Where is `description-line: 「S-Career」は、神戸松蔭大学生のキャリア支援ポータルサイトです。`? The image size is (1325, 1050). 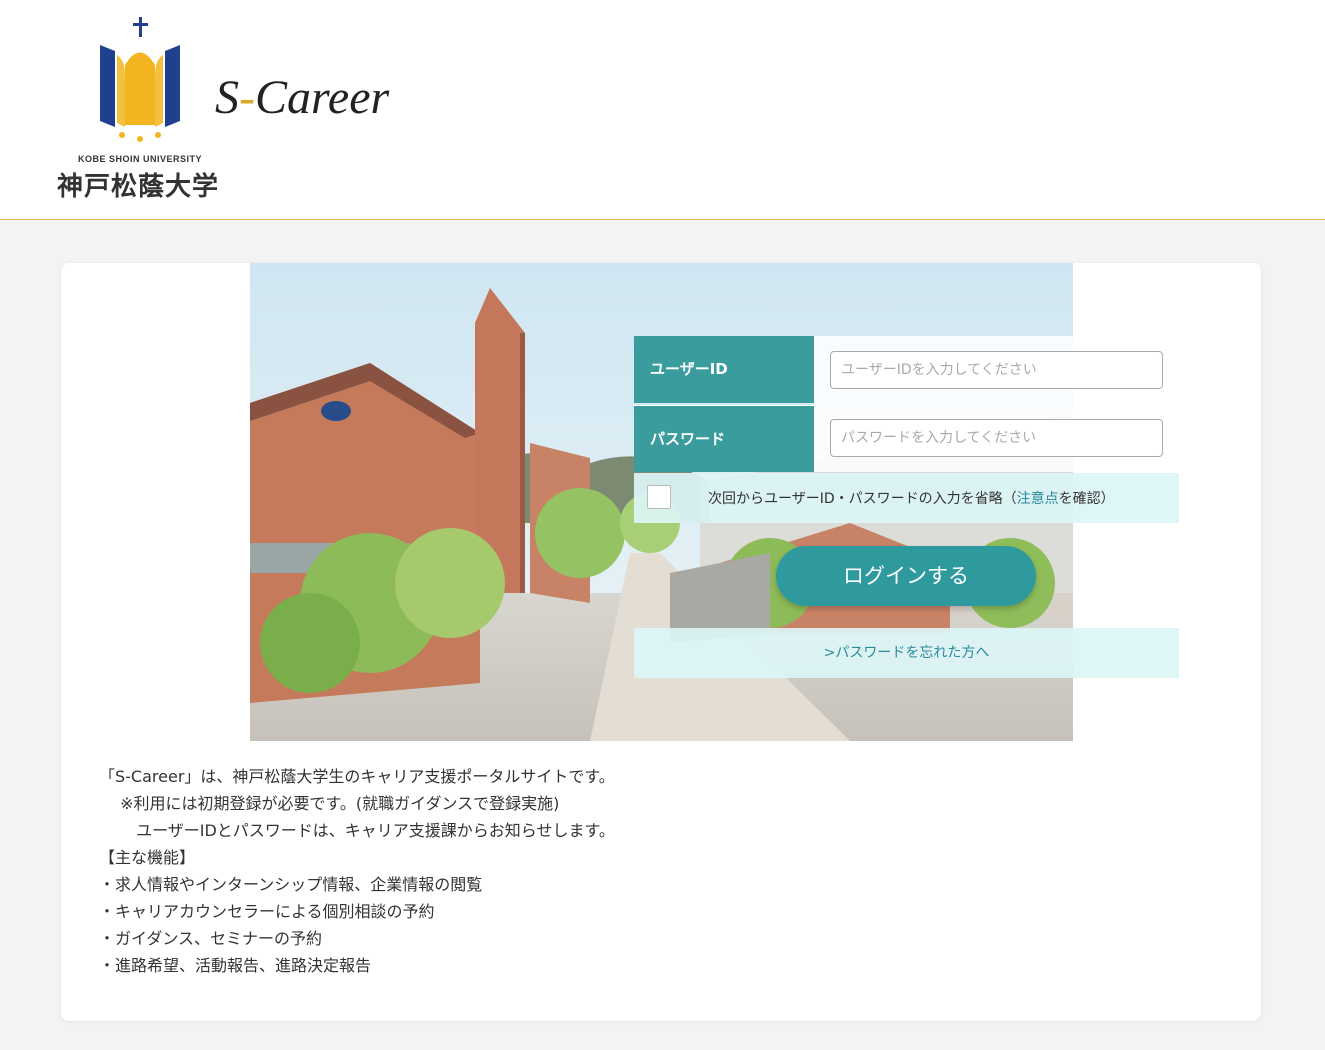 description-line: 「S-Career」は、神戸松蔭大学生のキャリア支援ポータルサイトです。 is located at coordinates (357, 776).